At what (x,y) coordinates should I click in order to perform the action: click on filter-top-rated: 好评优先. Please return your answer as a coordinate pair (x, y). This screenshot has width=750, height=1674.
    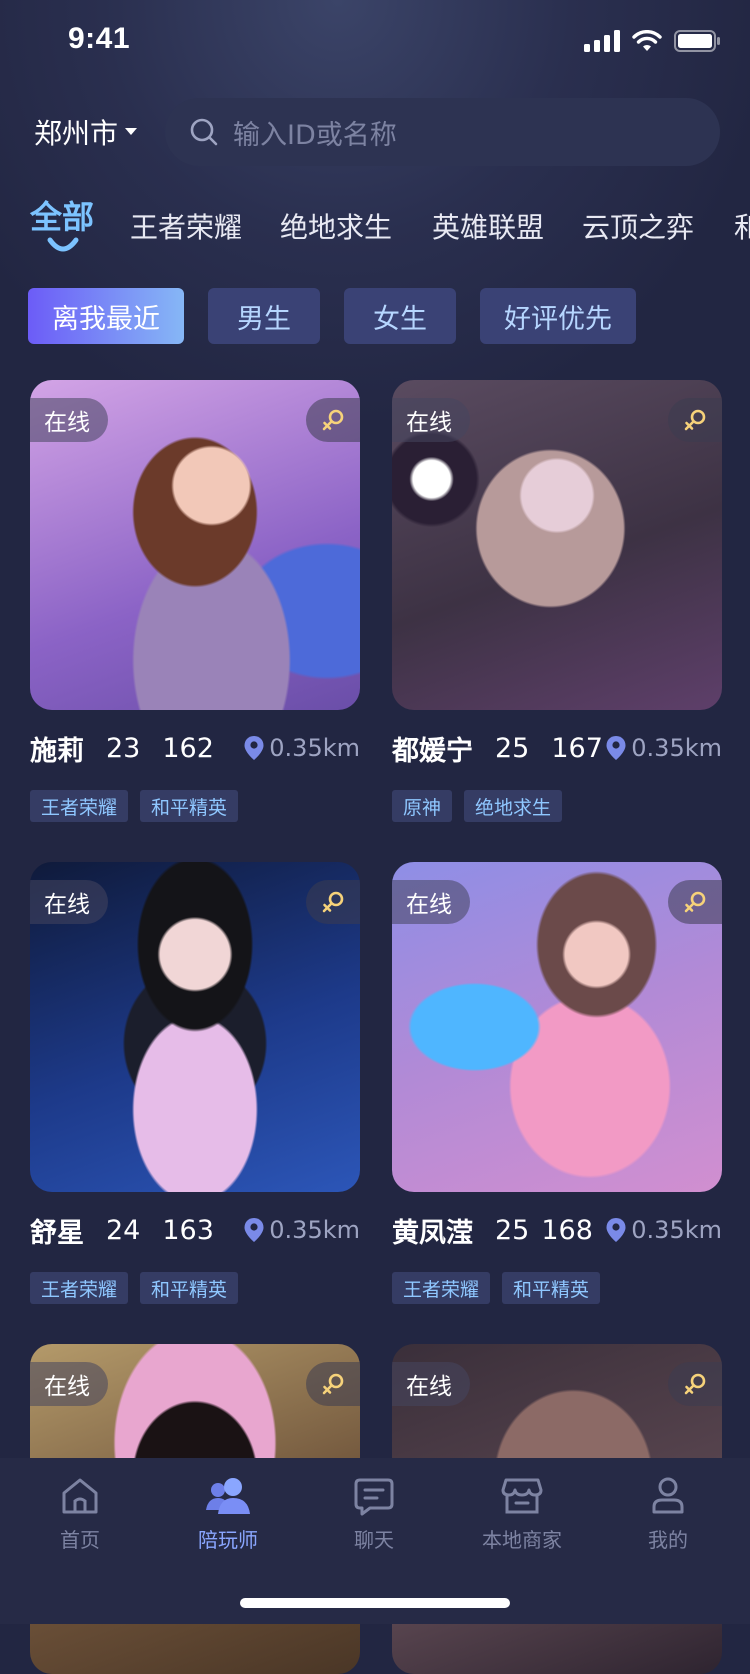
    Looking at the image, I should click on (558, 316).